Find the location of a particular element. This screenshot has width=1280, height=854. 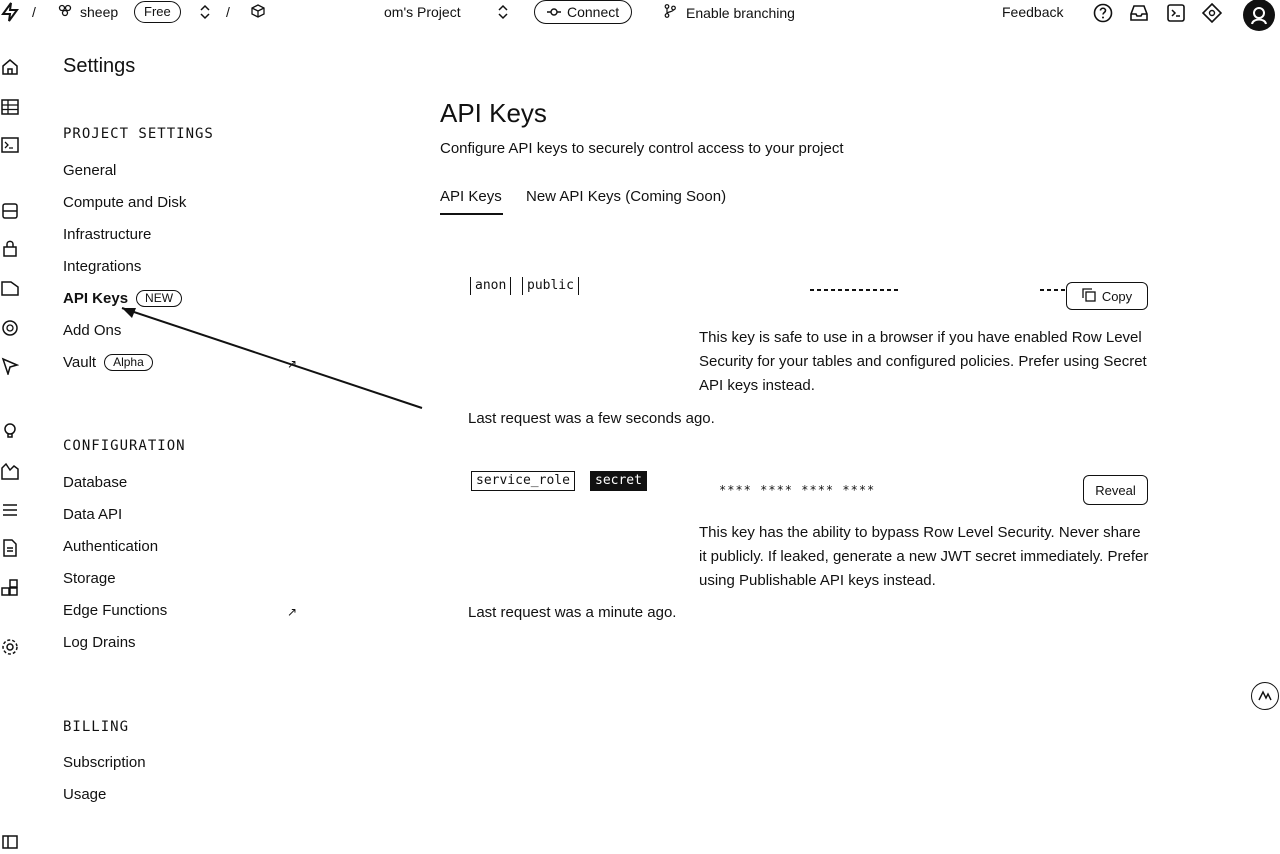

connect-button: Connect is located at coordinates (583, 12).